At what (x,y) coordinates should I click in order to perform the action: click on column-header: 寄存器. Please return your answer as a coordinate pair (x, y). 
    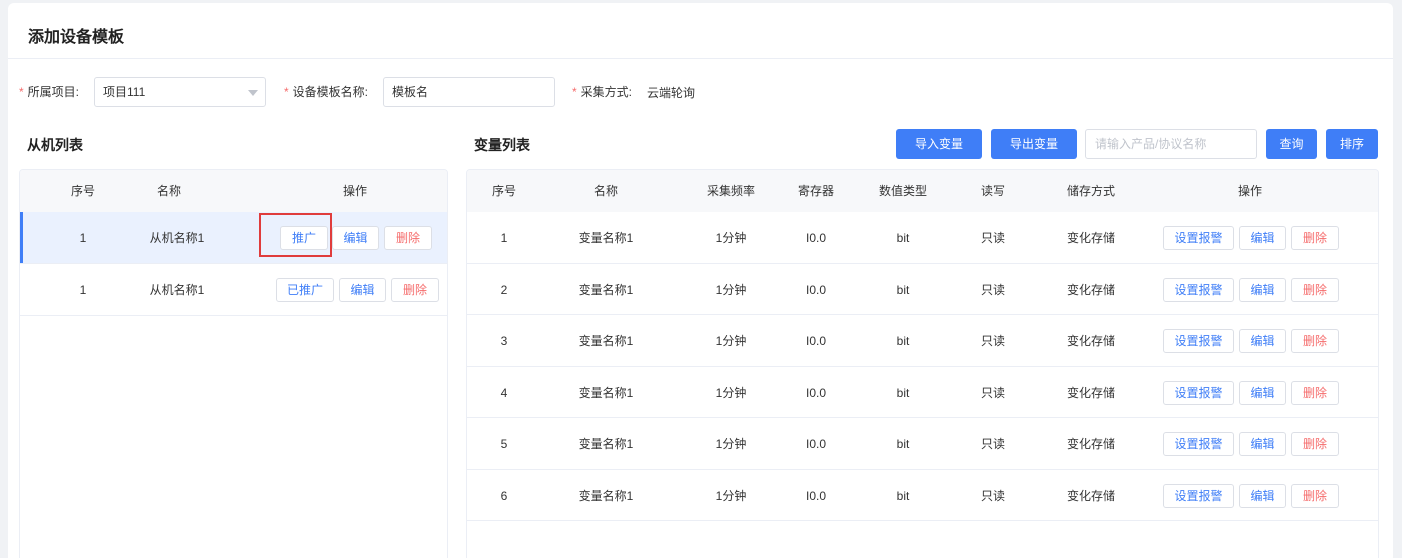
    Looking at the image, I should click on (815, 191).